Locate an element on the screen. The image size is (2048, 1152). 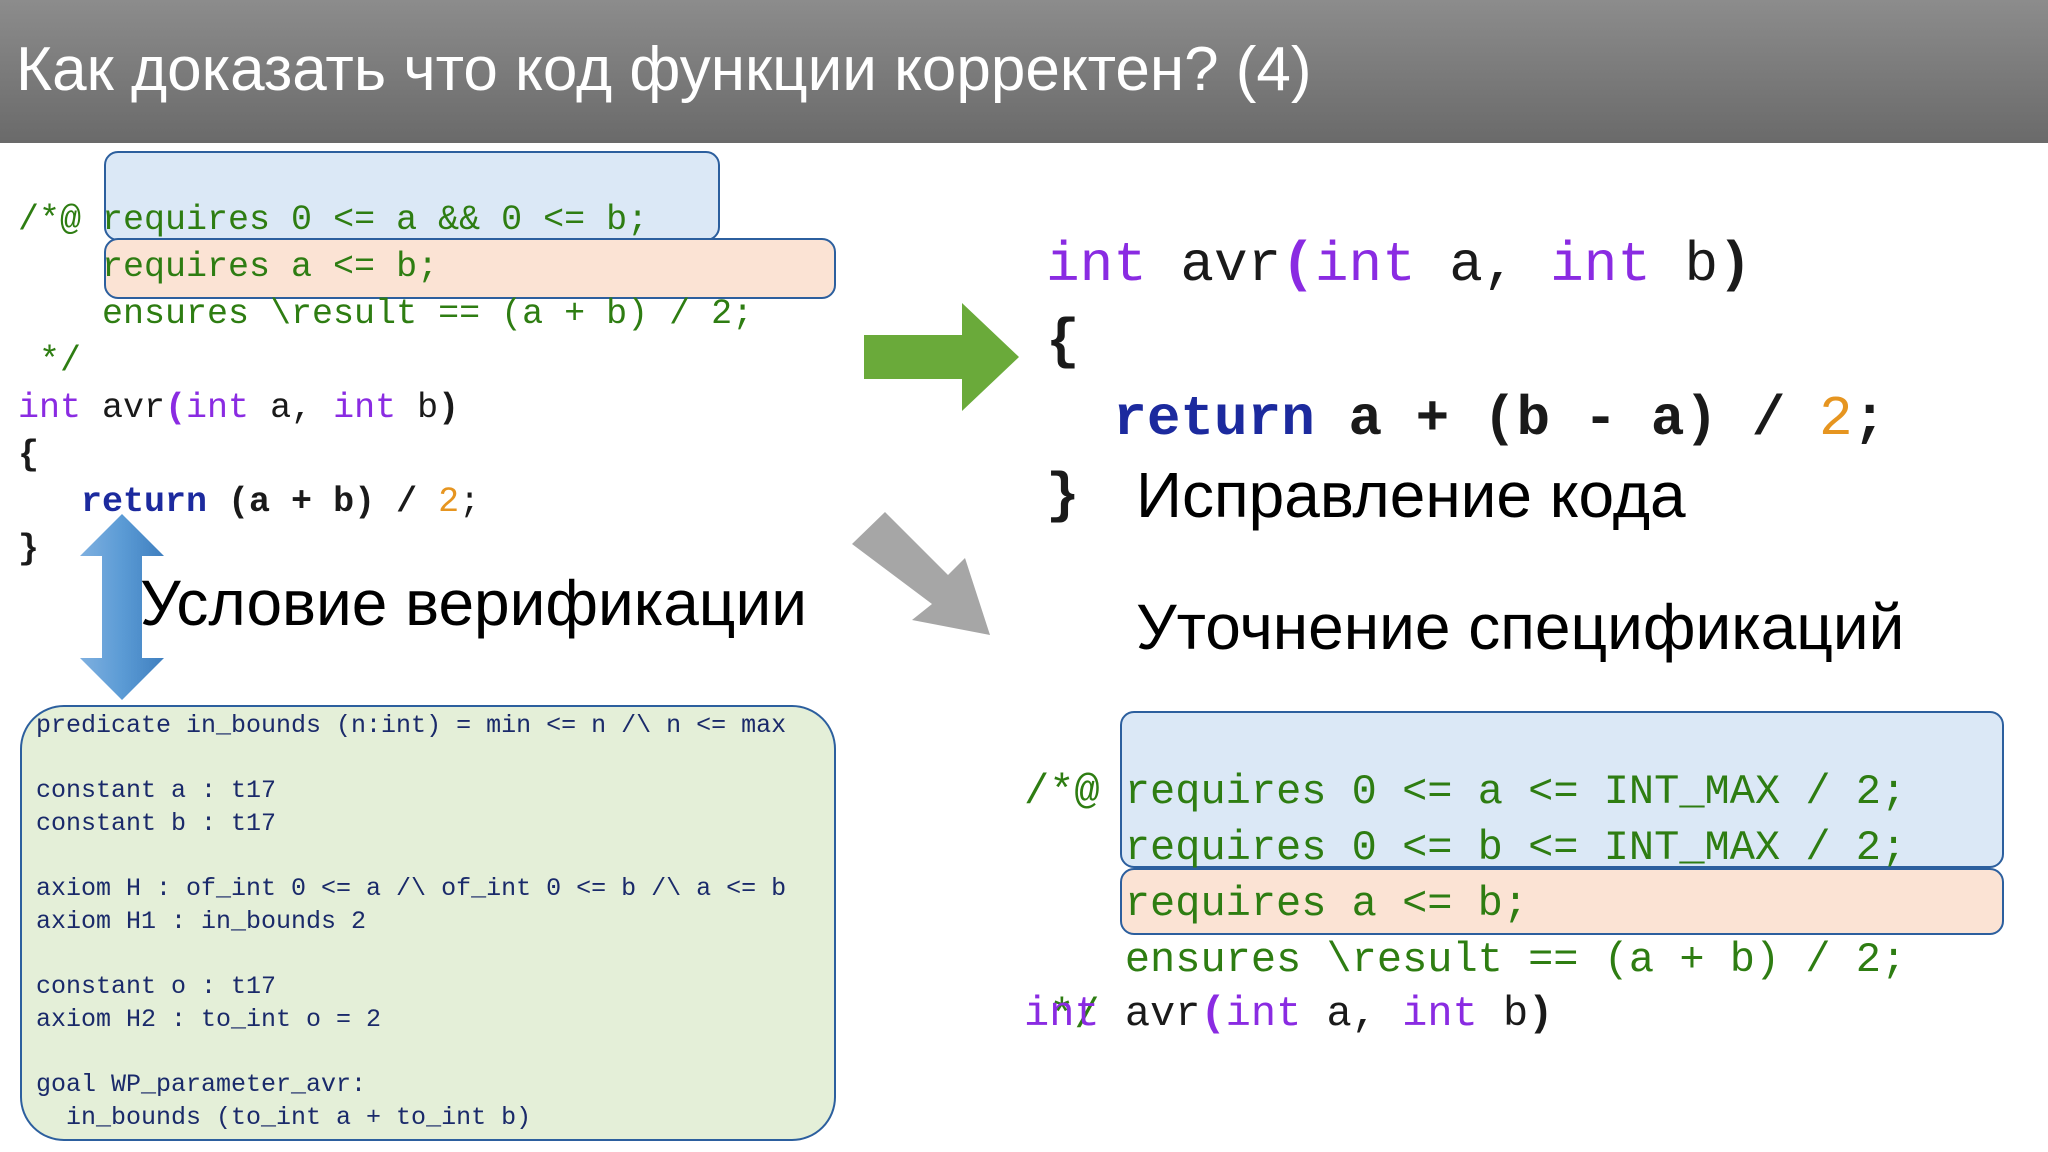
vc-line: axiom H2 : to_int o = 2 is located at coordinates (209, 1019).